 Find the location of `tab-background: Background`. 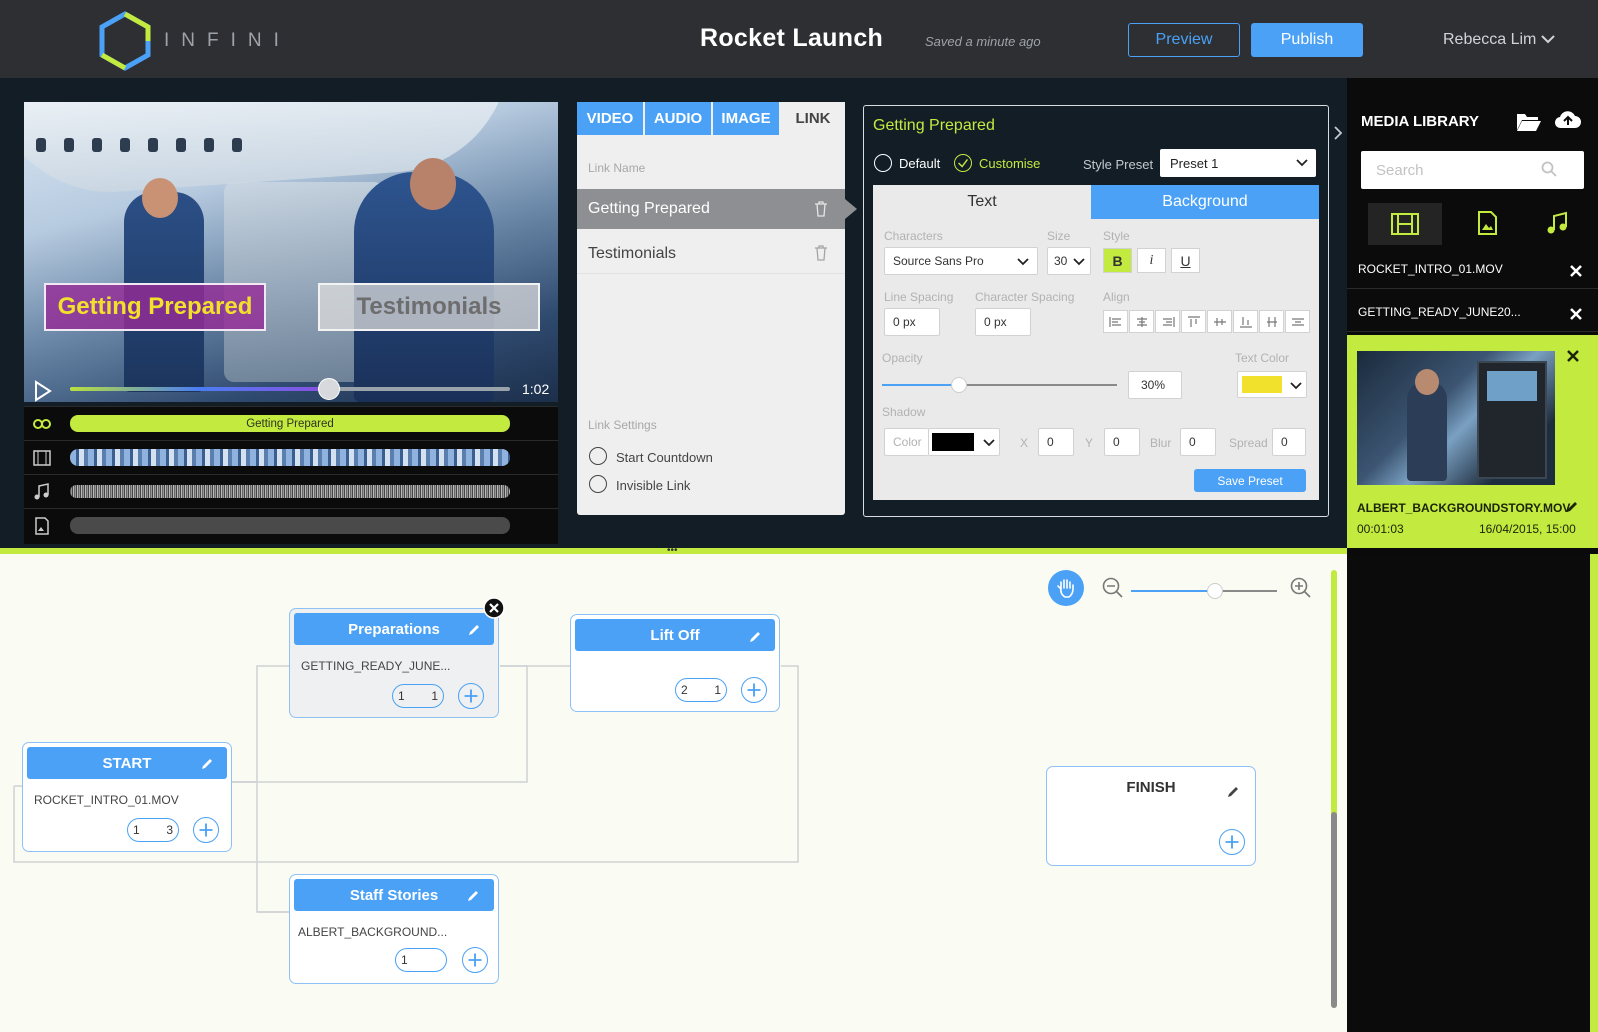

tab-background: Background is located at coordinates (1205, 202).